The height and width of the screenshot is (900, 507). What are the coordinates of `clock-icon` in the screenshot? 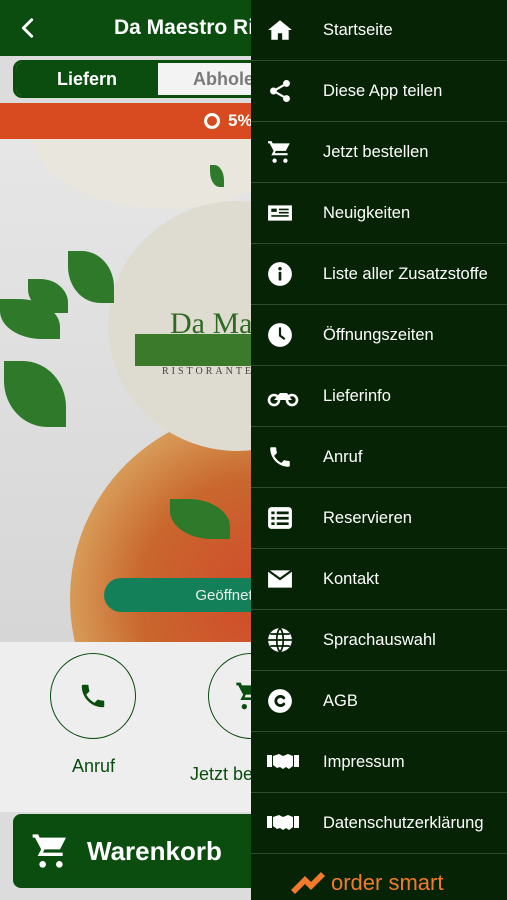 It's located at (280, 335).